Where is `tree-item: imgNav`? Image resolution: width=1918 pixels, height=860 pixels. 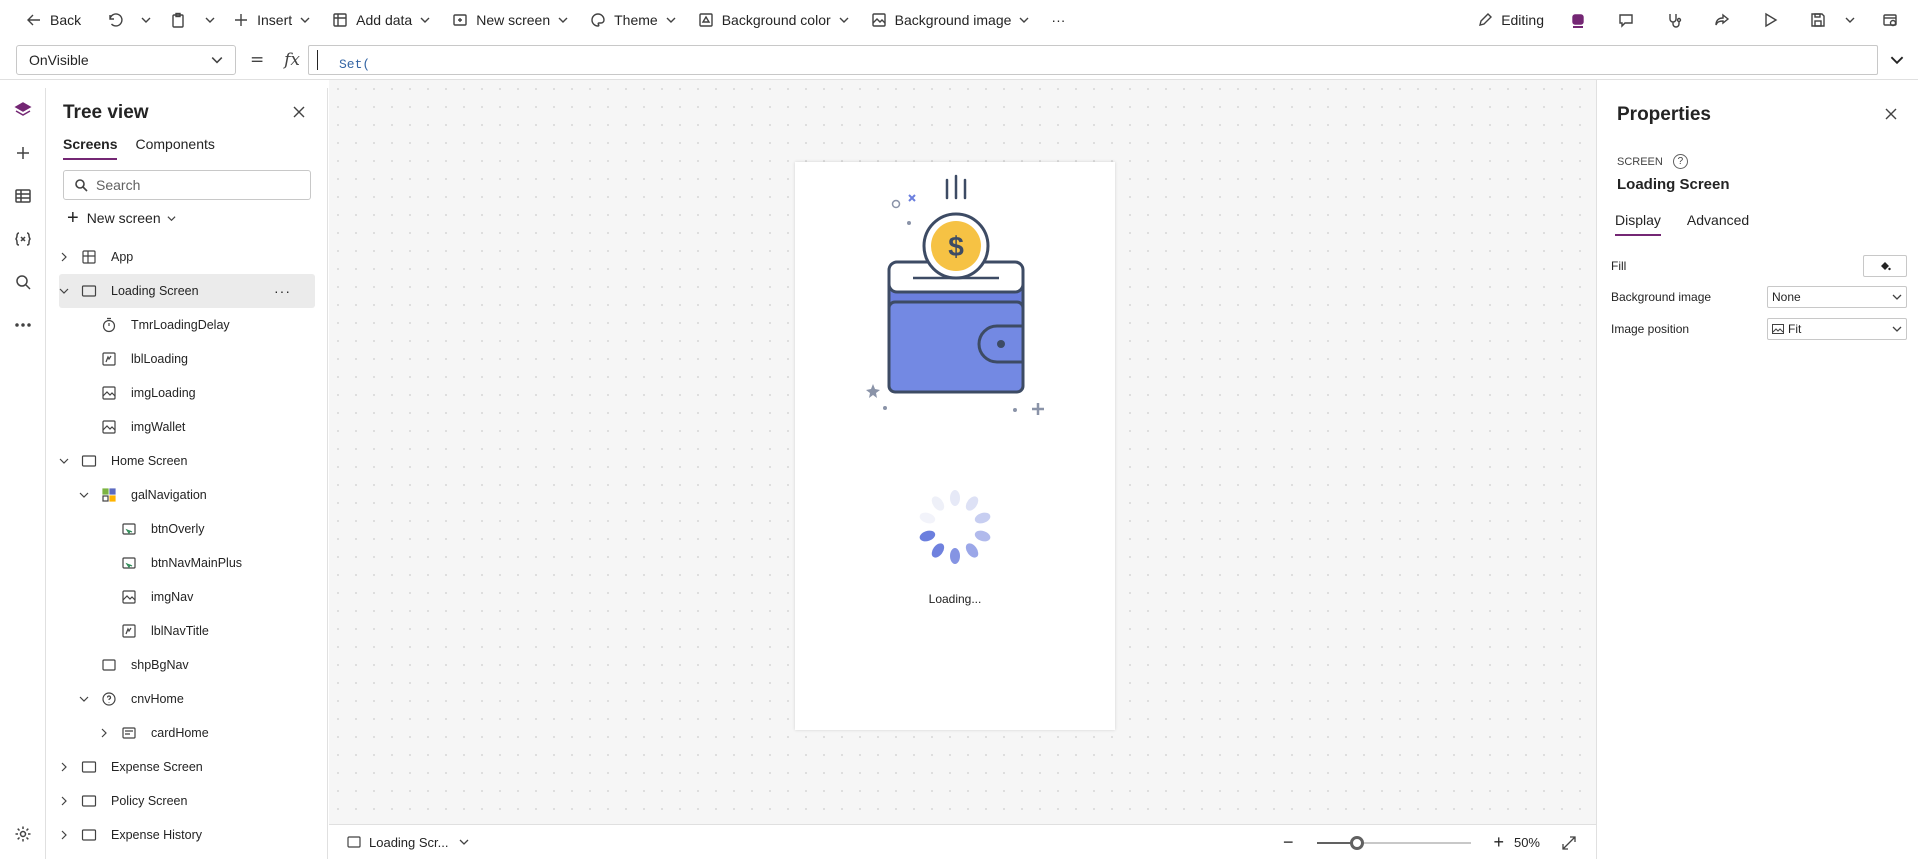 tree-item: imgNav is located at coordinates (187, 597).